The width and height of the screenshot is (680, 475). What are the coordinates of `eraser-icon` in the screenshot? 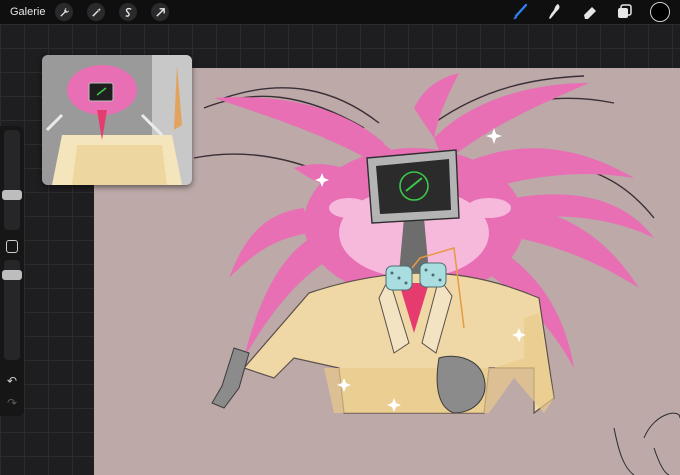 It's located at (590, 13).